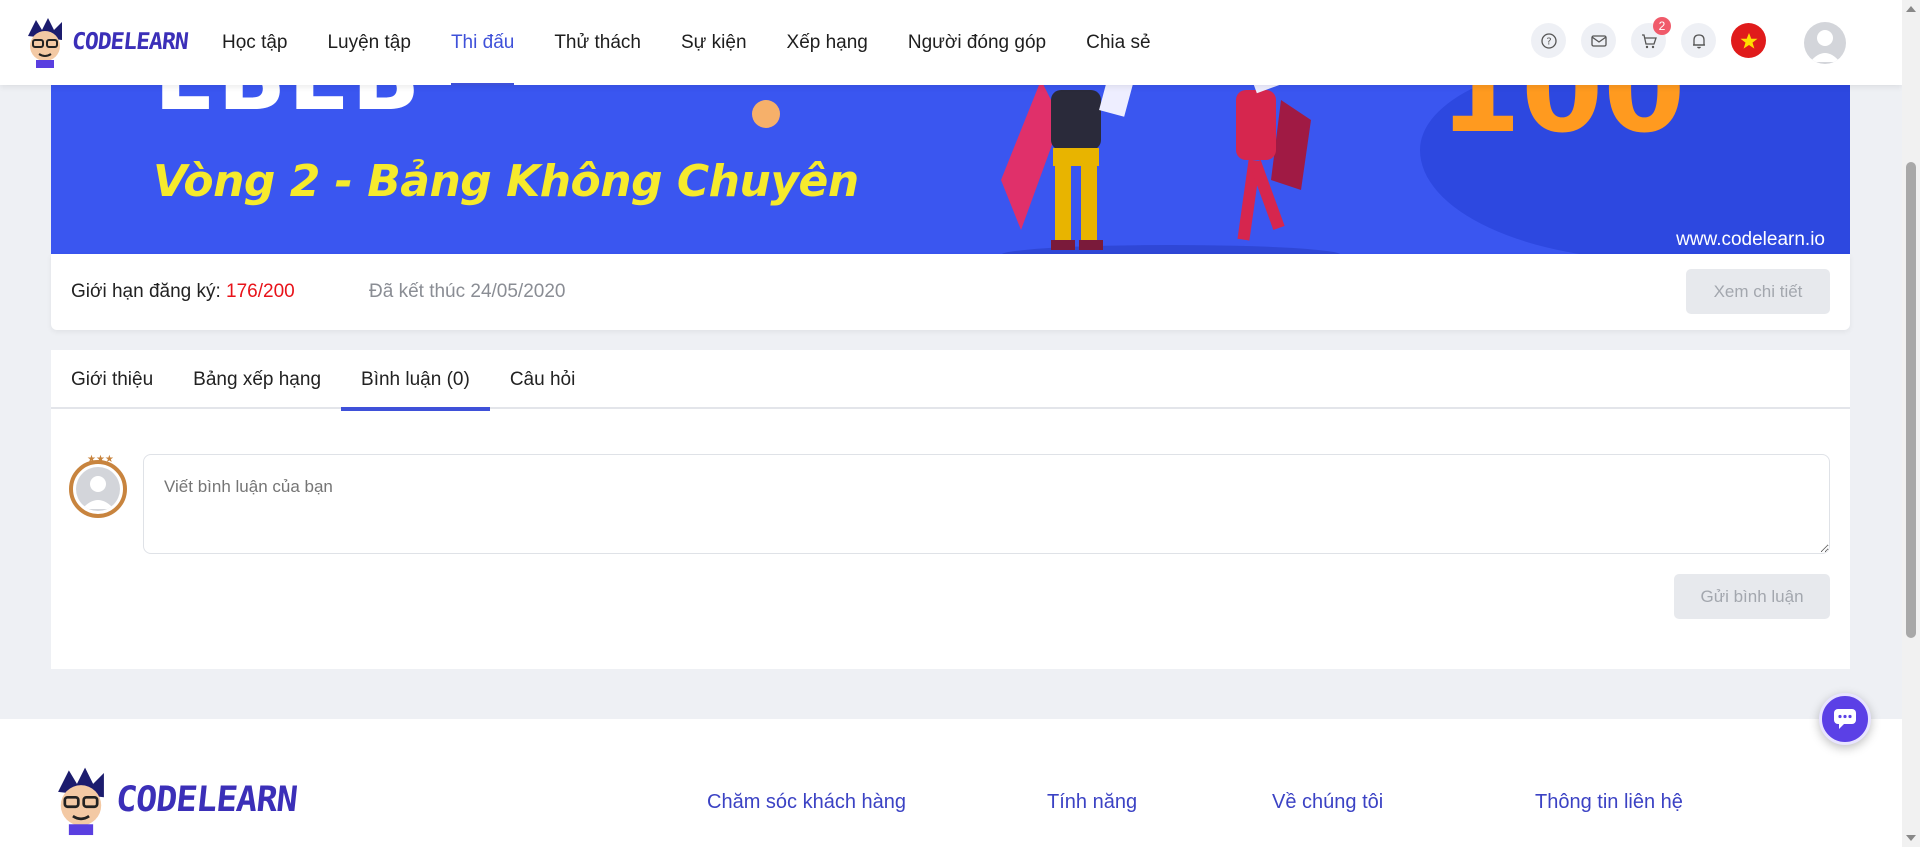  I want to click on nav-item-su-kien: Sự kiện, so click(714, 42).